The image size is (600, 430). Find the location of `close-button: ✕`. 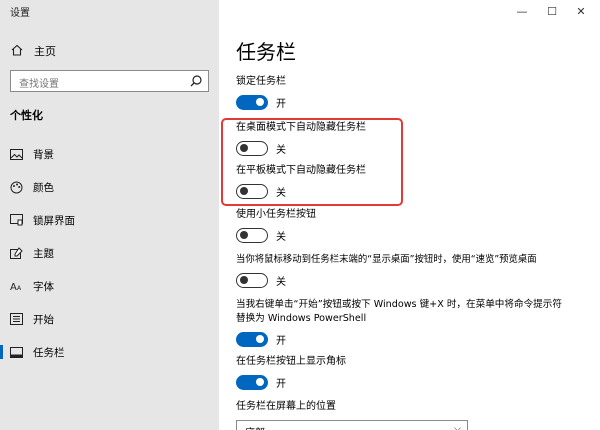

close-button: ✕ is located at coordinates (581, 11).